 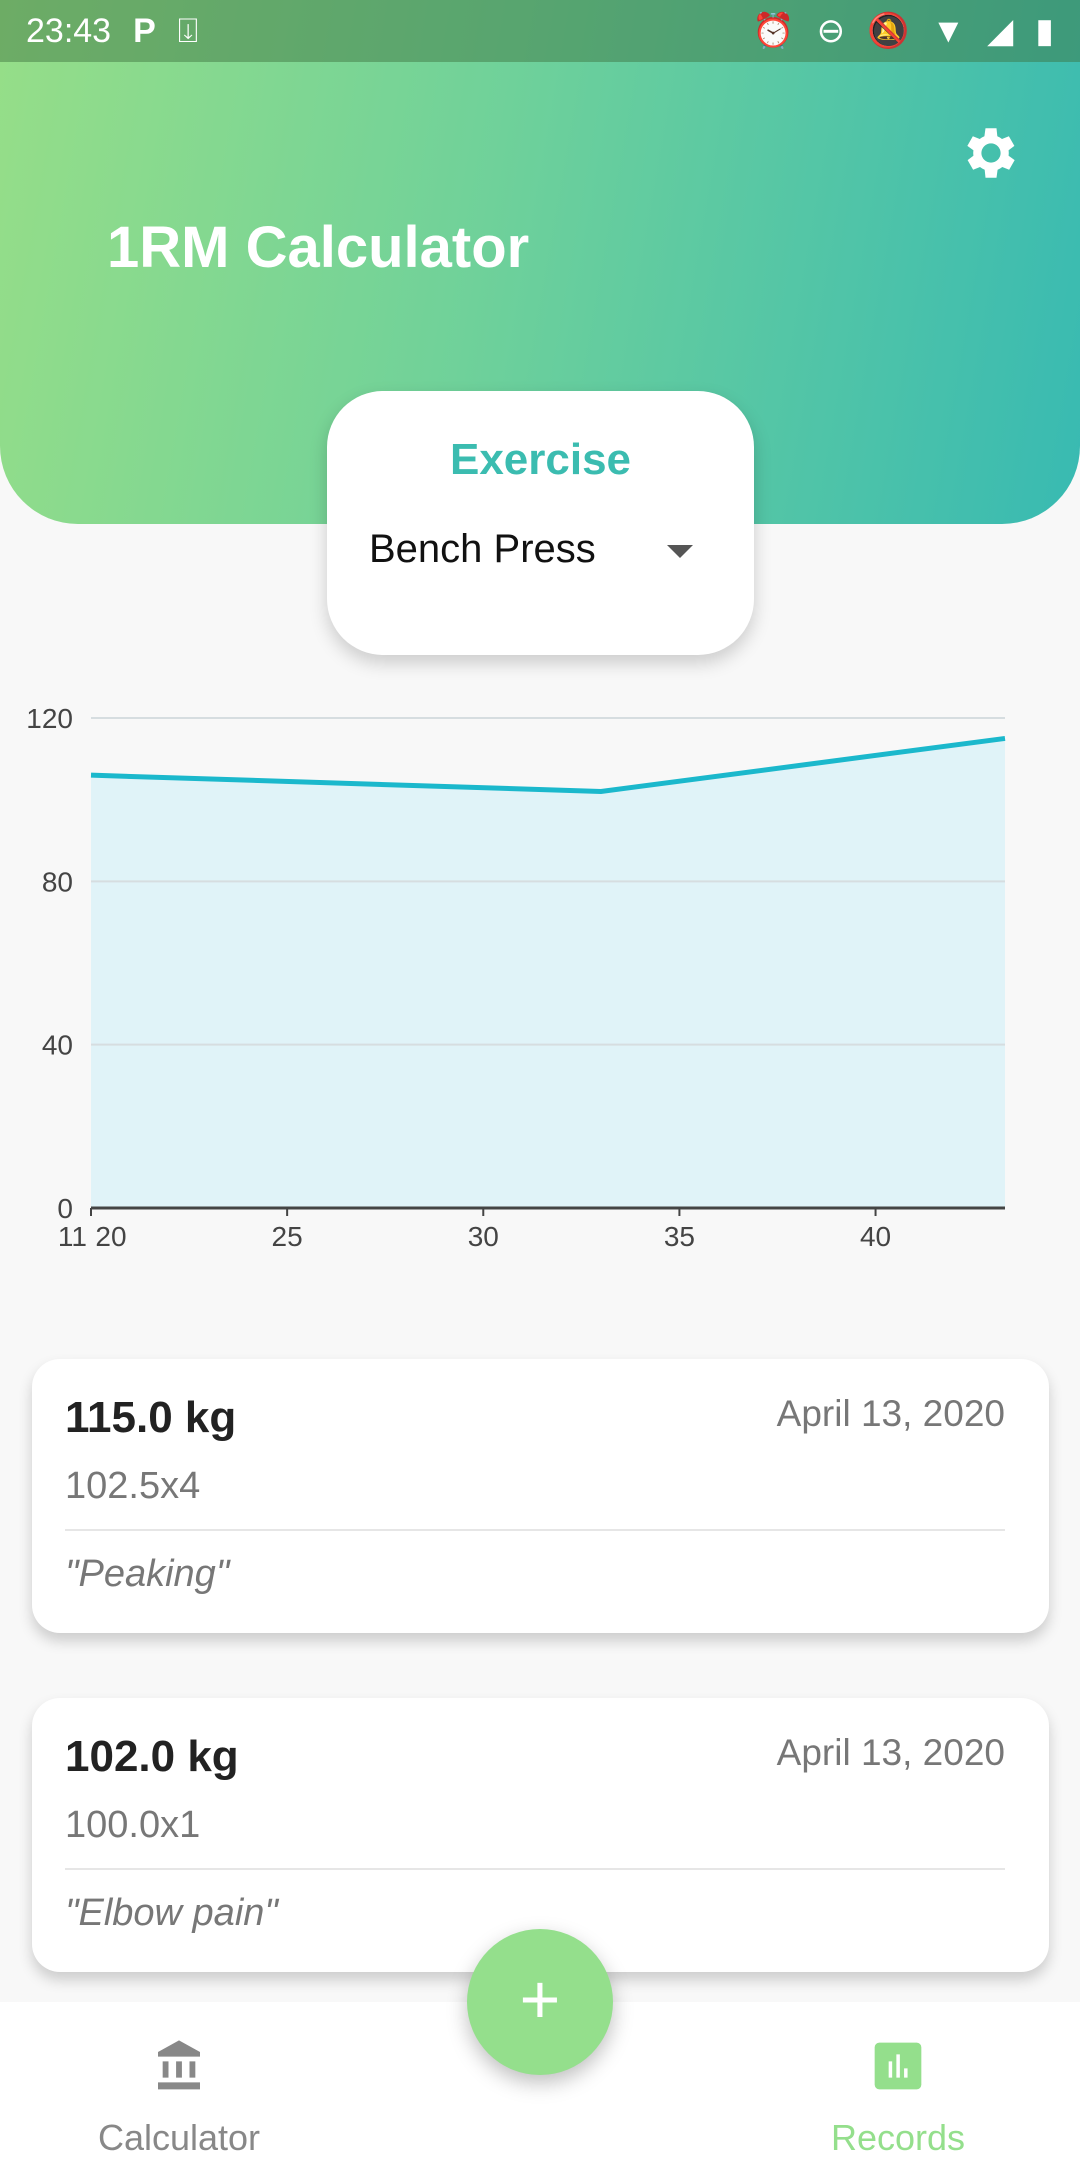 I want to click on signal-icon: ◢, so click(x=1000, y=31).